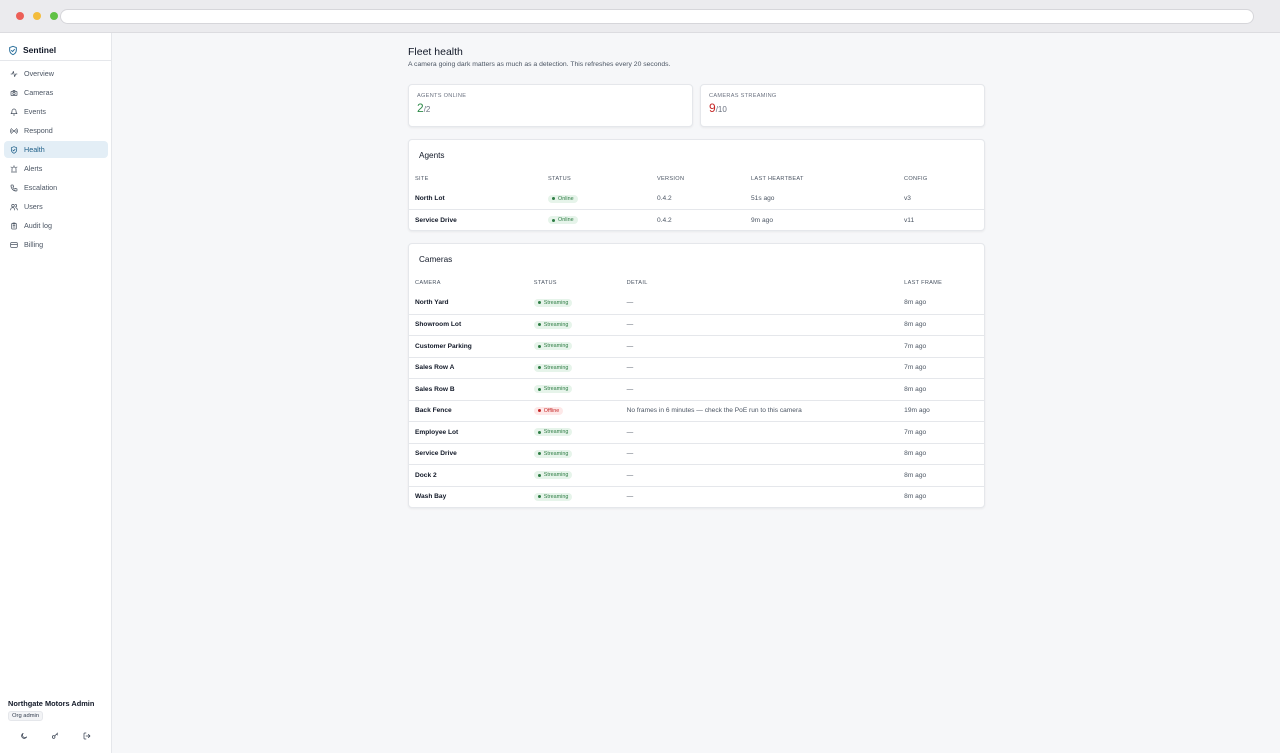 The image size is (1280, 753). Describe the element at coordinates (431, 497) in the screenshot. I see `camera-name: Wash Bay` at that location.